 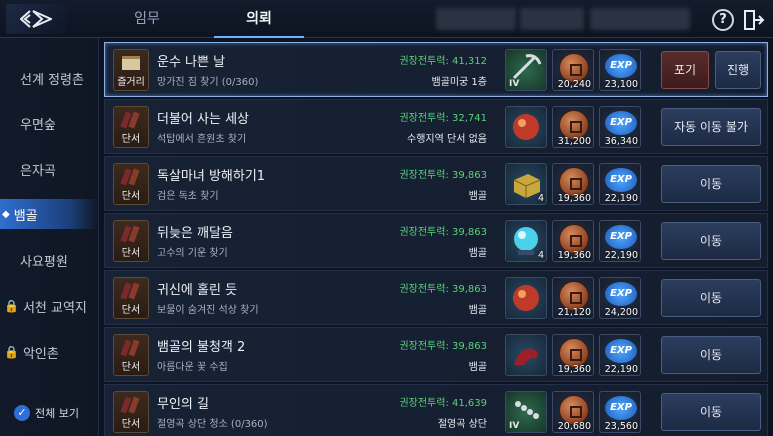 What do you see at coordinates (25, 216) in the screenshot?
I see `sidebar-item-label: 뱀골` at bounding box center [25, 216].